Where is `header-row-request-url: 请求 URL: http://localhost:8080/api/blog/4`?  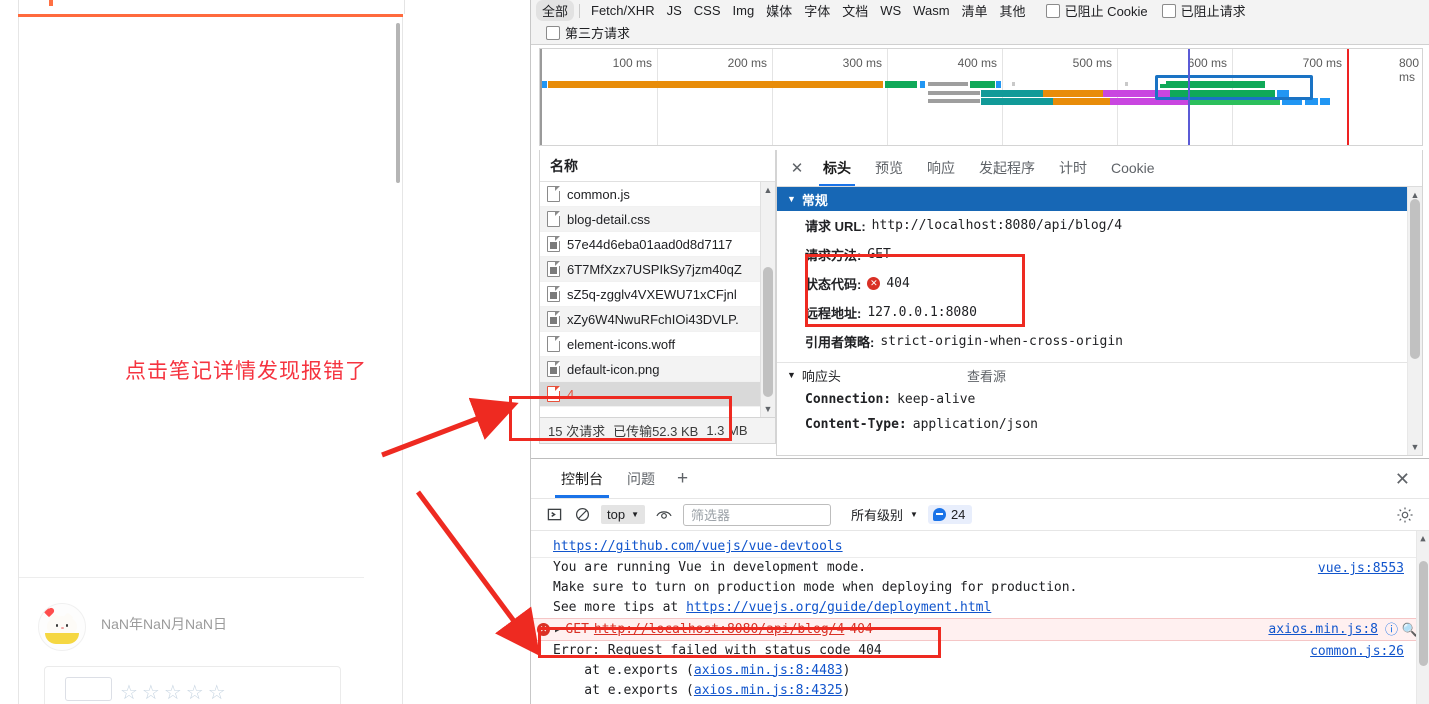 header-row-request-url: 请求 URL: http://localhost:8080/api/blog/4 is located at coordinates (1099, 225).